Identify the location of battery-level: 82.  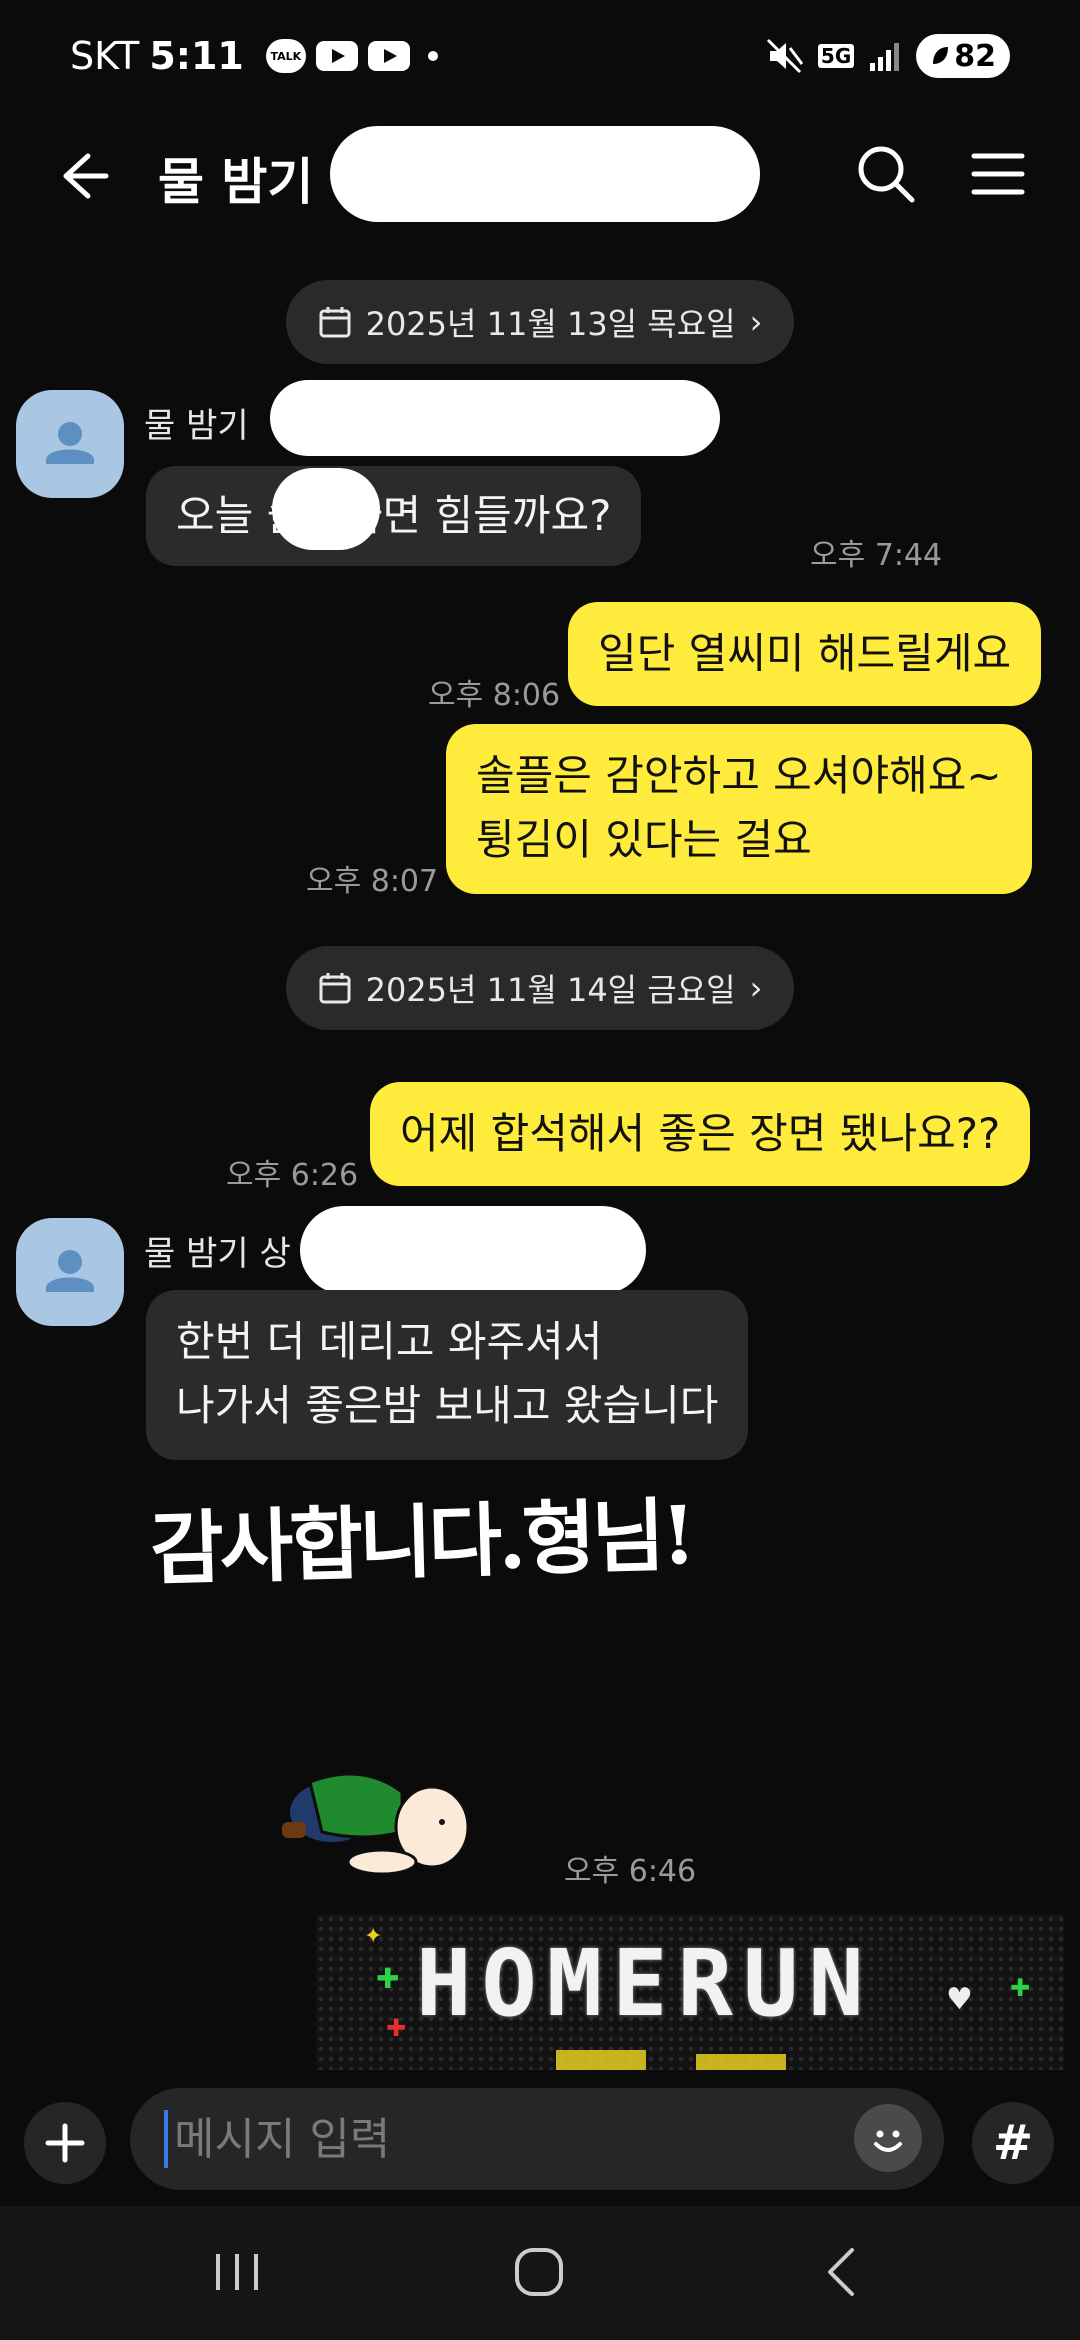
(975, 56).